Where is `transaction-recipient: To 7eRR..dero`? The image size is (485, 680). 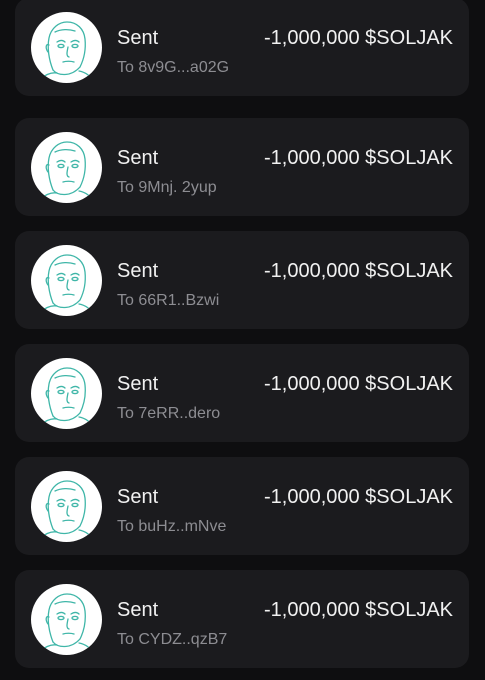
transaction-recipient: To 7eRR..dero is located at coordinates (169, 413).